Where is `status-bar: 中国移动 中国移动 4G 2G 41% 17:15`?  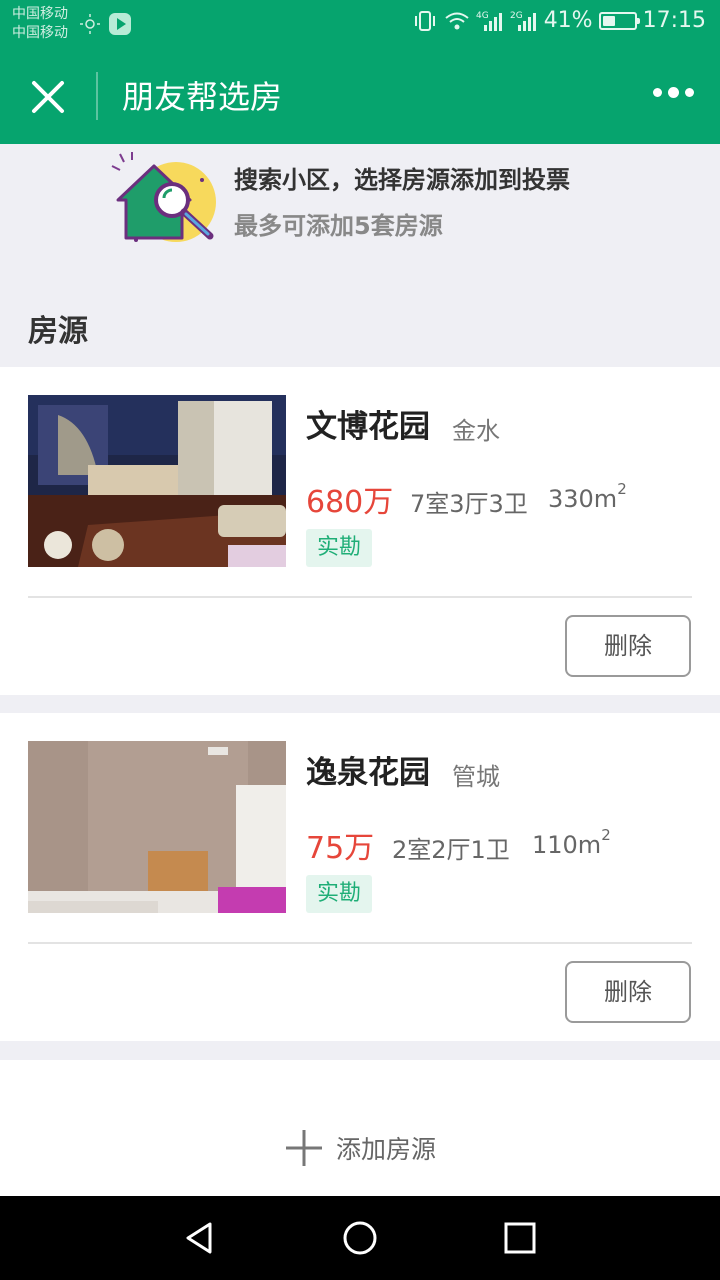 status-bar: 中国移动 中国移动 4G 2G 41% 17:15 is located at coordinates (360, 25).